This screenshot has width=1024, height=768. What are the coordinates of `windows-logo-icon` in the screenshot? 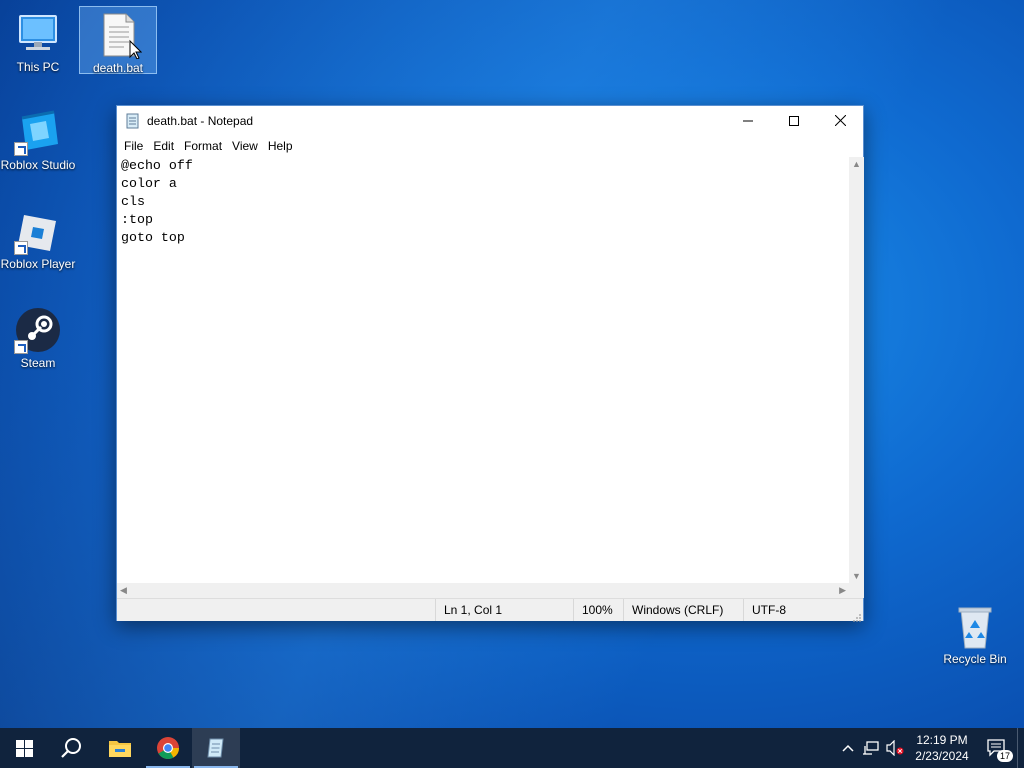 It's located at (24, 748).